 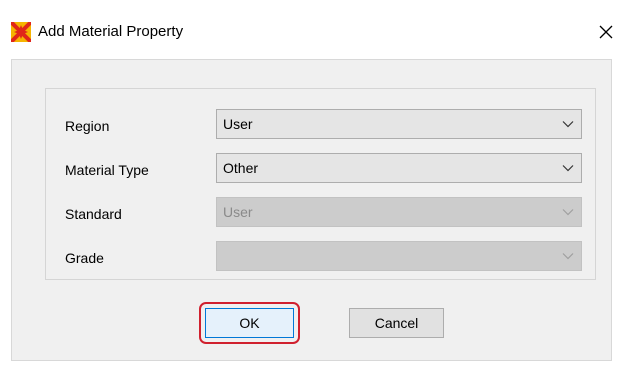 What do you see at coordinates (93, 214) in the screenshot?
I see `standard-label: Standard` at bounding box center [93, 214].